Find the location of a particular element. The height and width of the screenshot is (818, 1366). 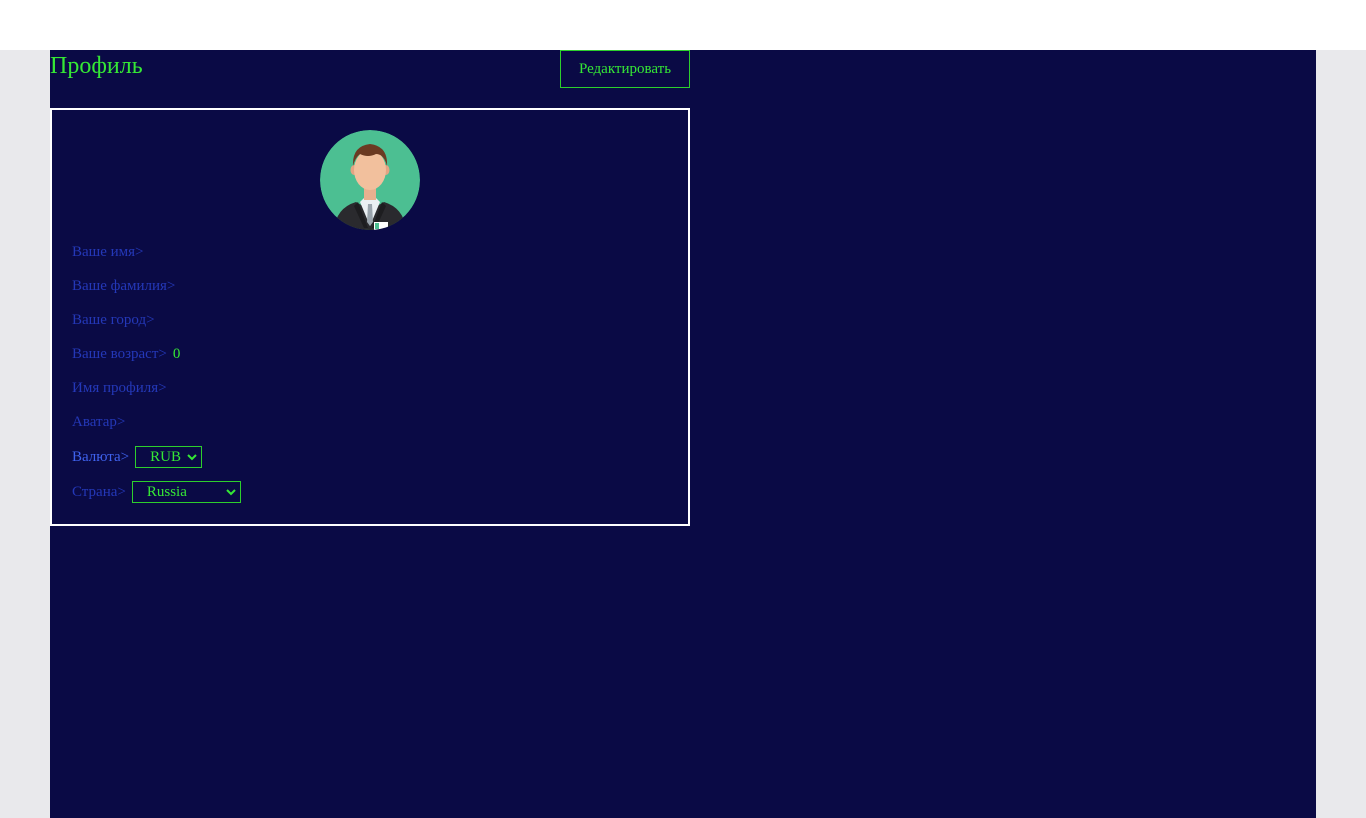

avatar-label: Аватар> is located at coordinates (99, 421).